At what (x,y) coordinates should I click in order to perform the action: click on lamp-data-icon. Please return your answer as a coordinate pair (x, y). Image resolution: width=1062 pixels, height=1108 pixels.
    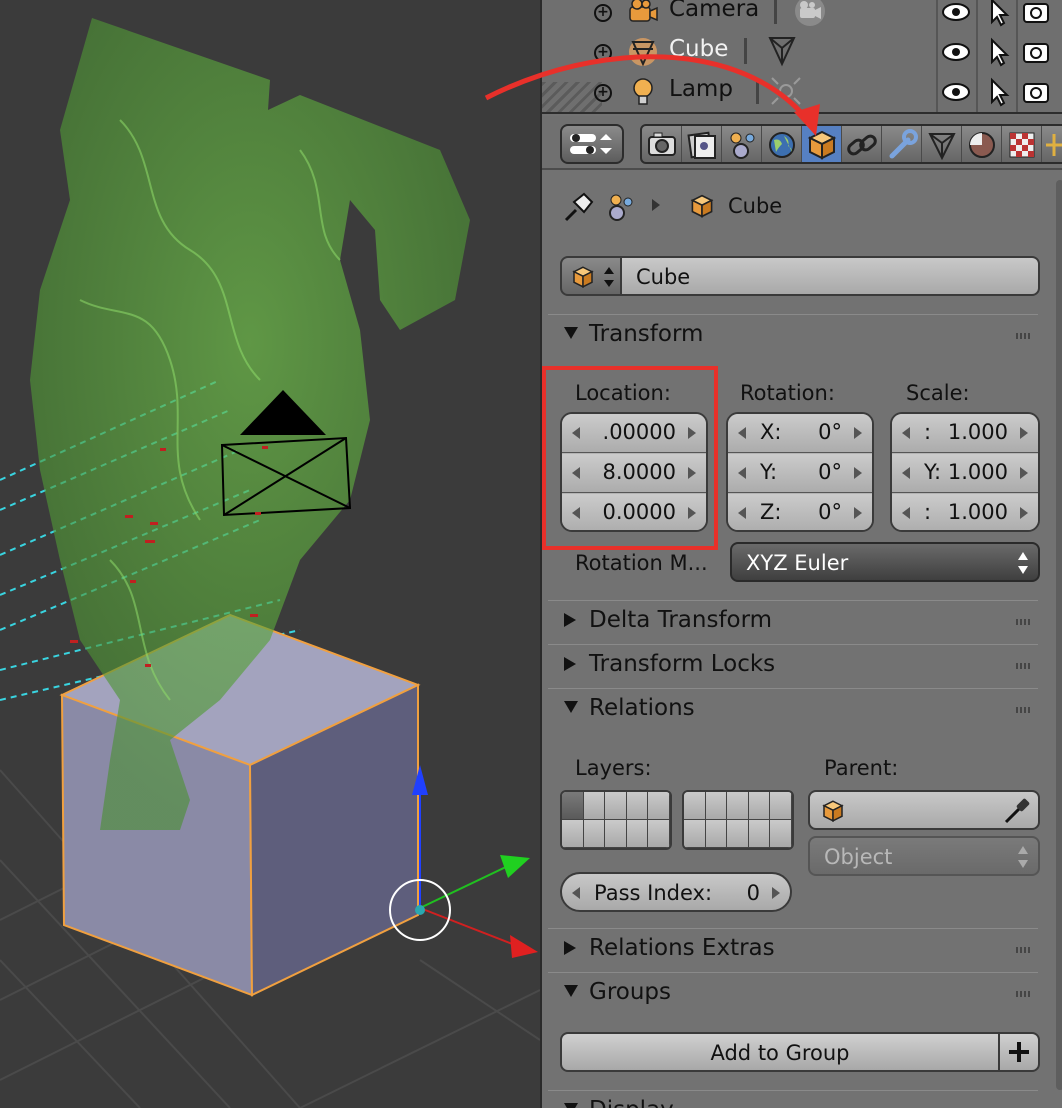
    Looking at the image, I should click on (786, 91).